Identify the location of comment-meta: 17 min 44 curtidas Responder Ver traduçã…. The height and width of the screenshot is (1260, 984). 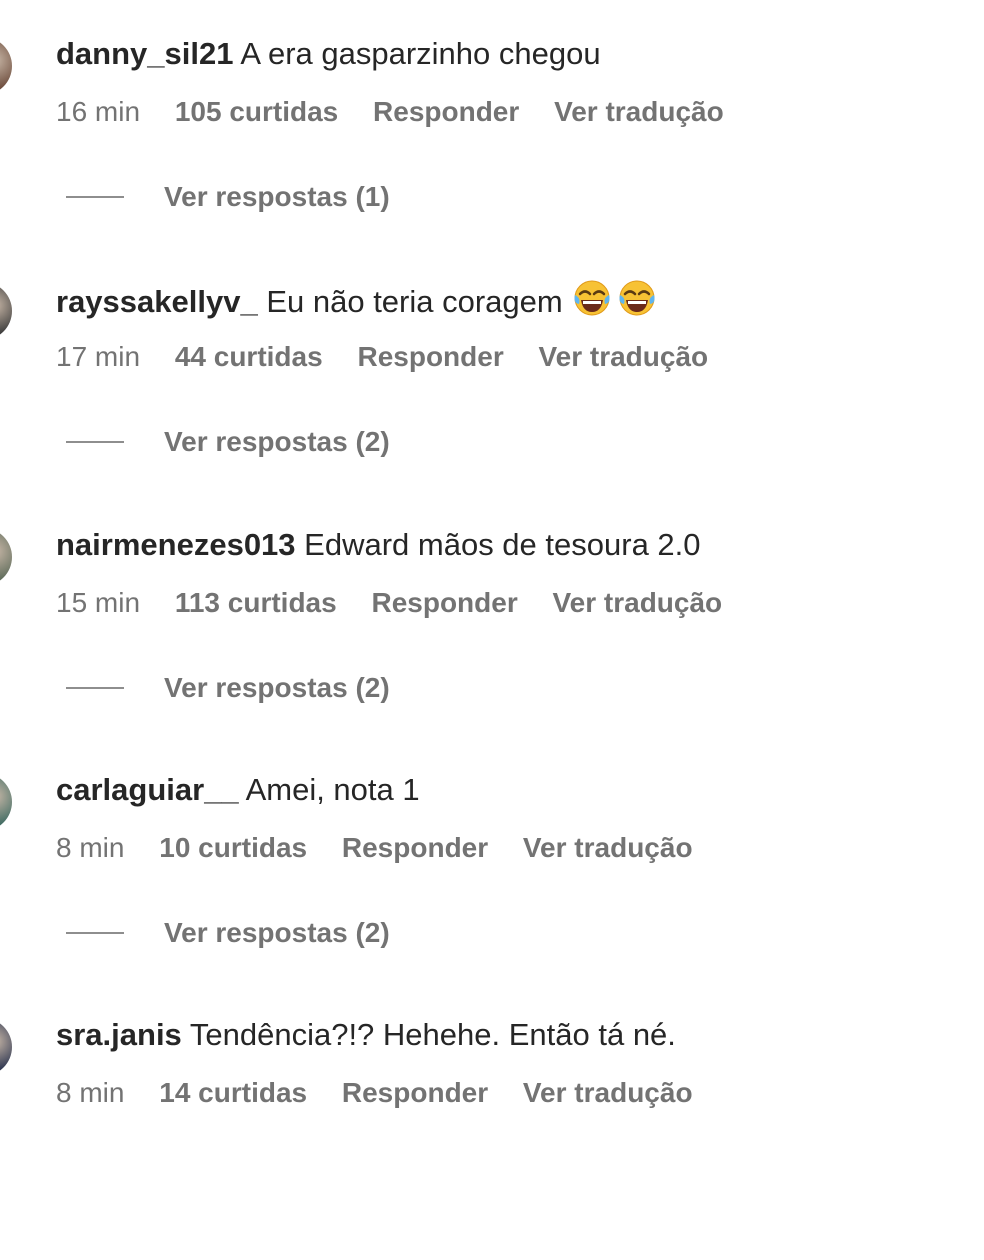
(395, 357).